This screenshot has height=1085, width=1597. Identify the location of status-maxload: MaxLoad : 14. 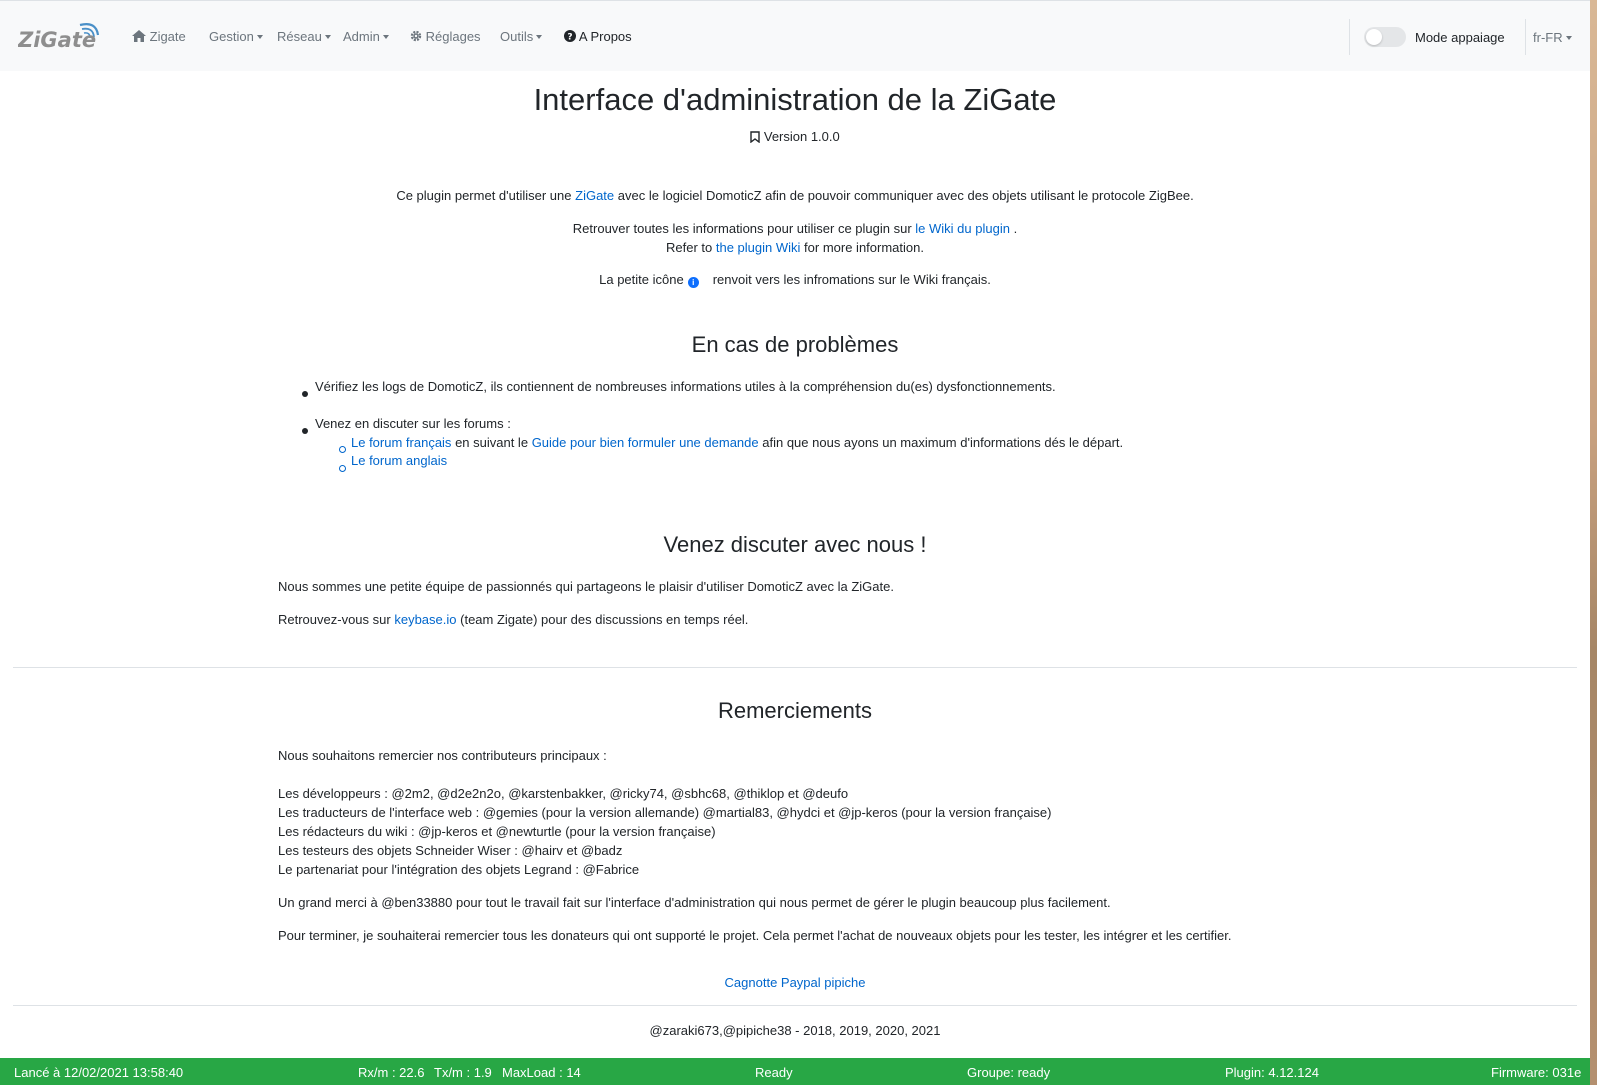
(541, 1072).